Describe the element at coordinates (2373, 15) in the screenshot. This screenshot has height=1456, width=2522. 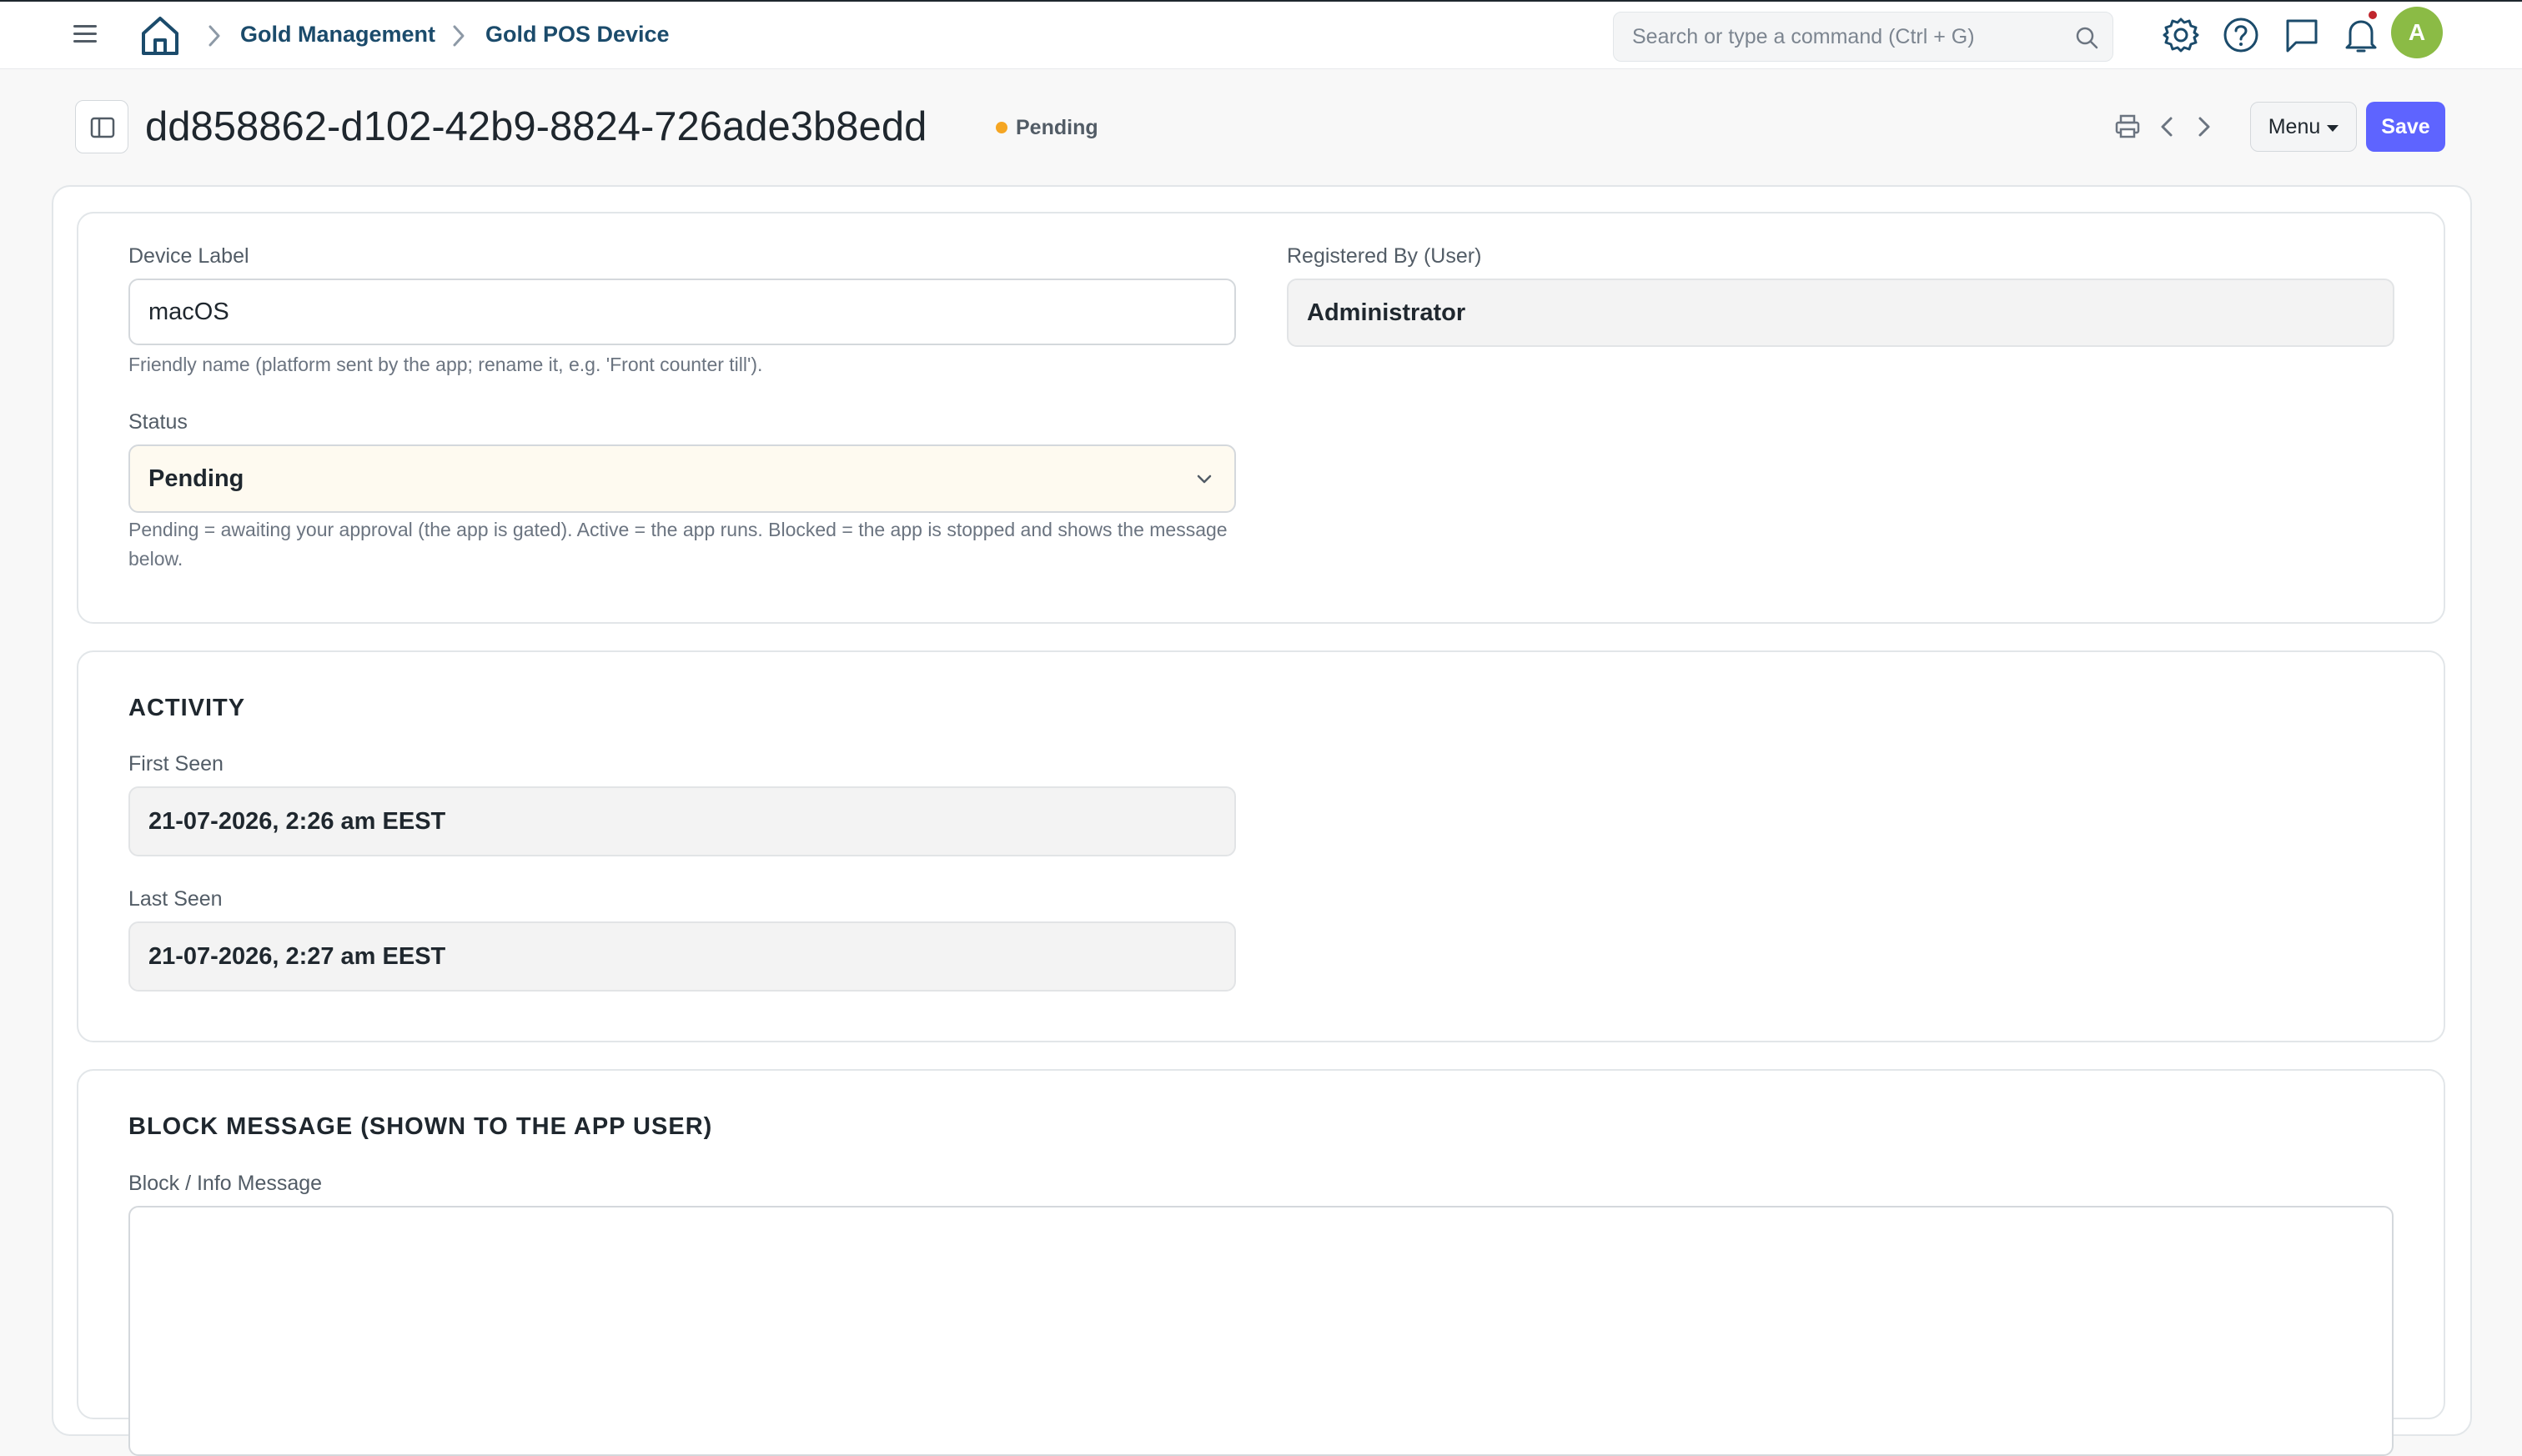
I see `notification-badge` at that location.